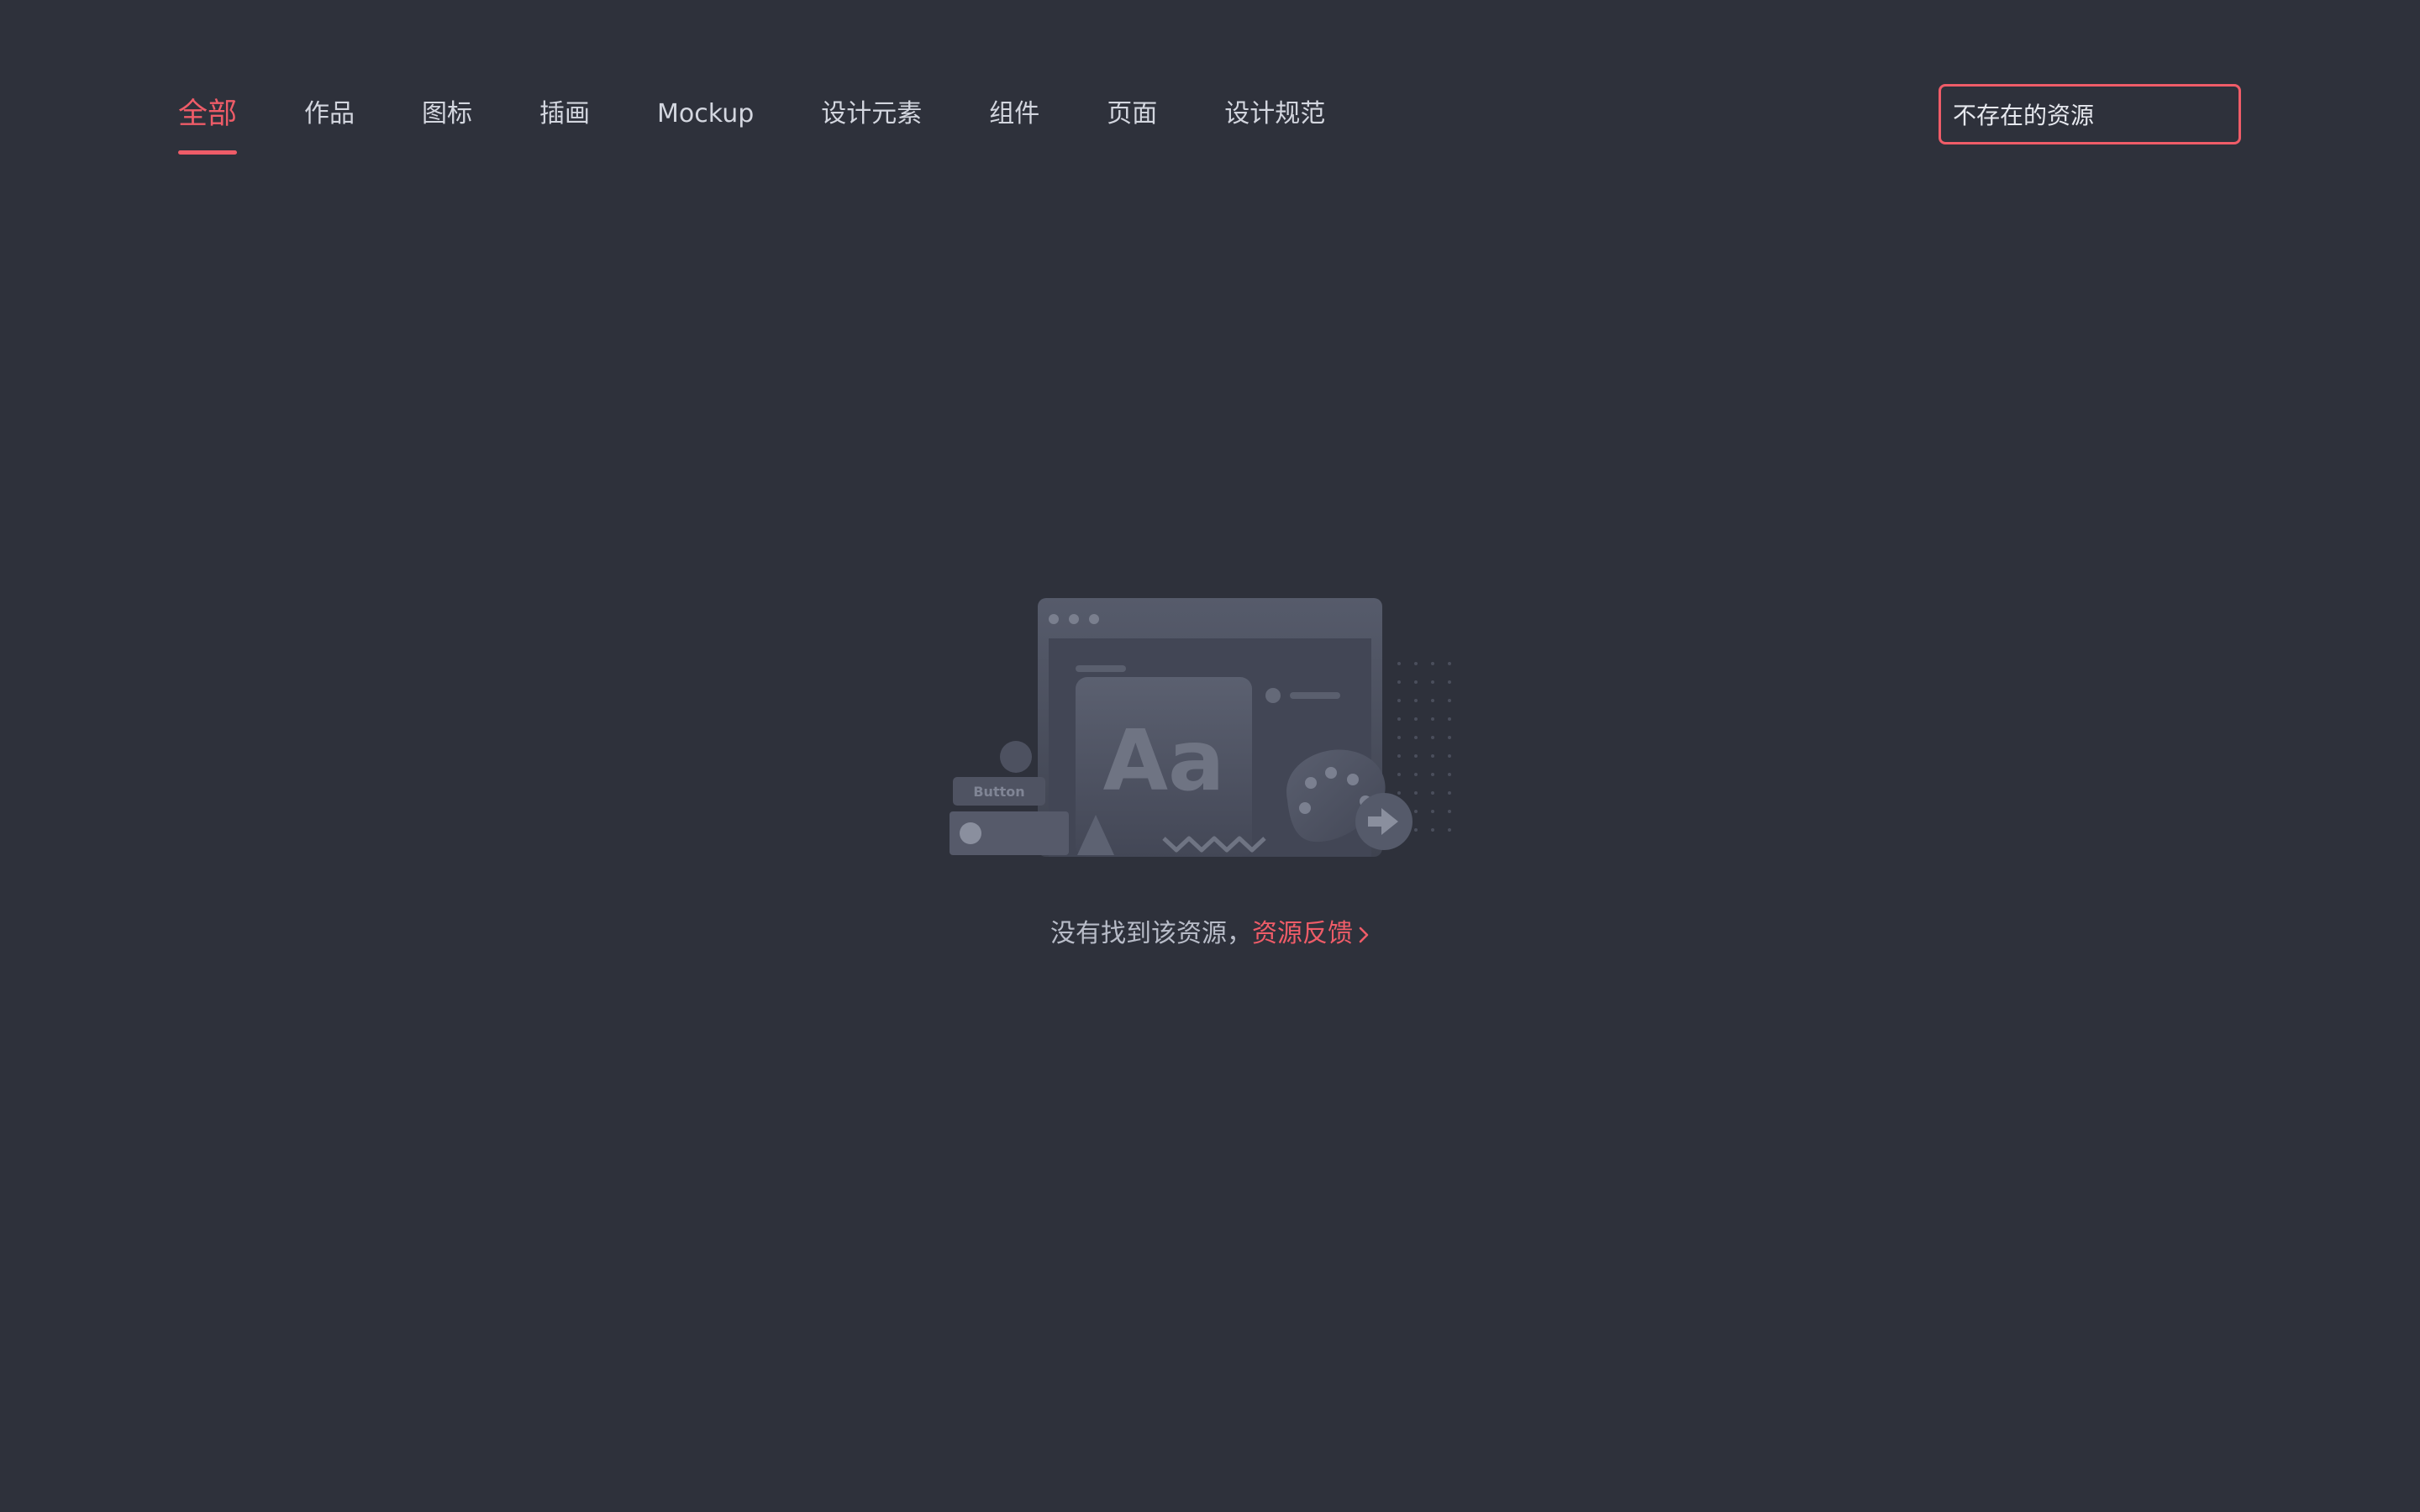 The width and height of the screenshot is (2420, 1512). I want to click on feedback-link-label: 资源反馈, so click(1302, 933).